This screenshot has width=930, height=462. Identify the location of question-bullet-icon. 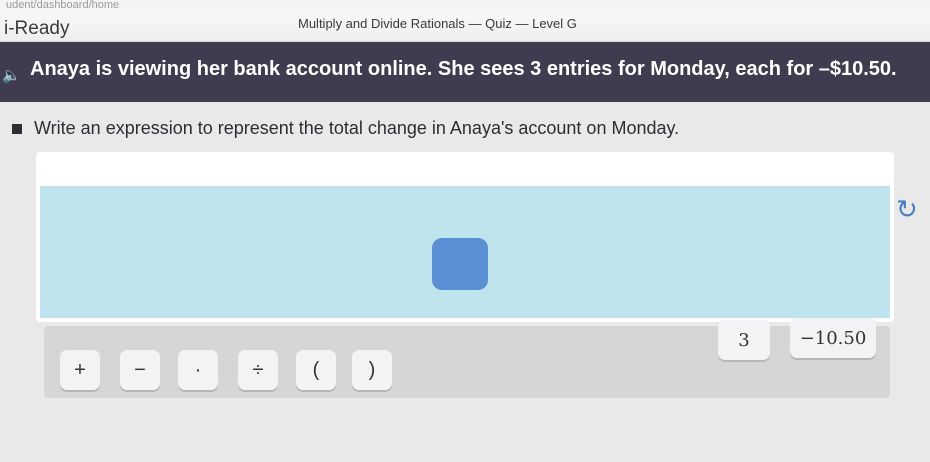
(17, 129).